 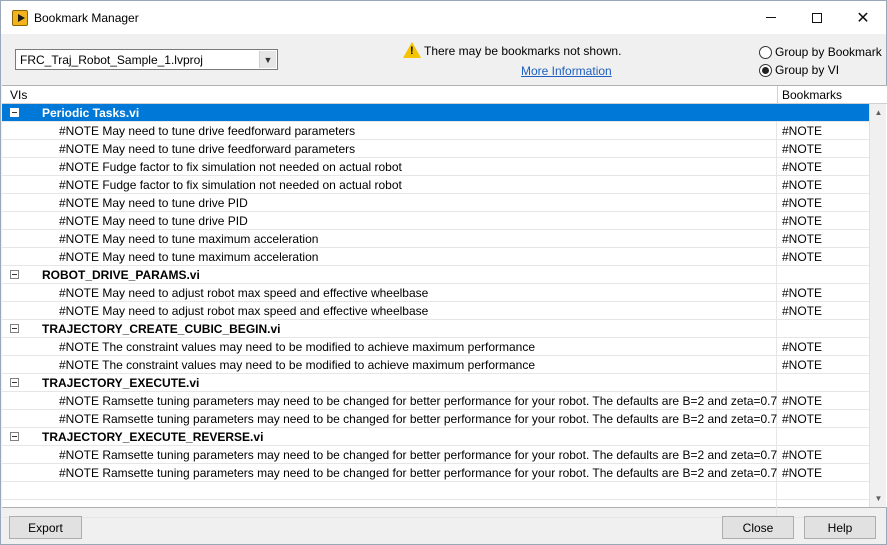 What do you see at coordinates (435, 491) in the screenshot?
I see `empty-row` at bounding box center [435, 491].